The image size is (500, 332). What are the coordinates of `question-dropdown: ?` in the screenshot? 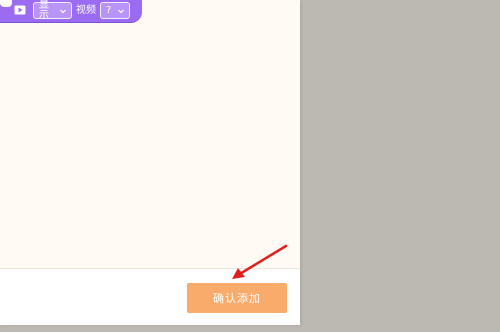 It's located at (115, 10).